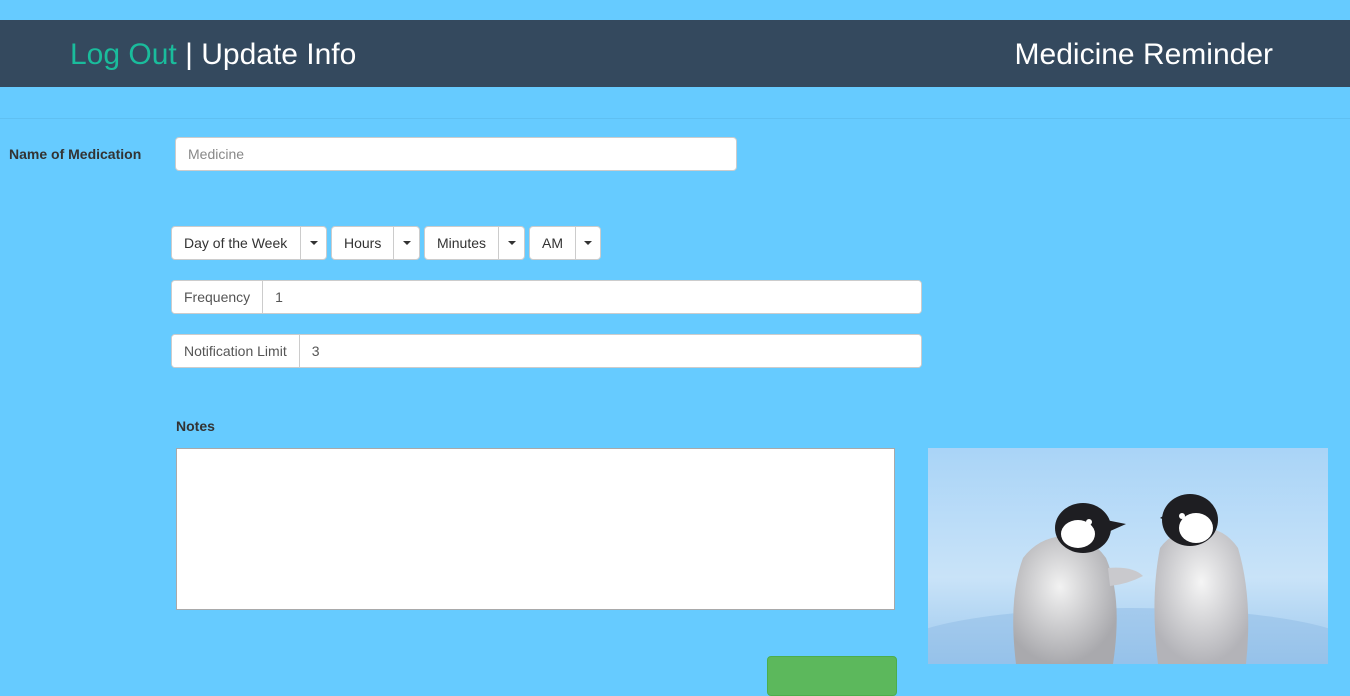 The height and width of the screenshot is (696, 1350). I want to click on minutes-dropdown: Minutes, so click(474, 243).